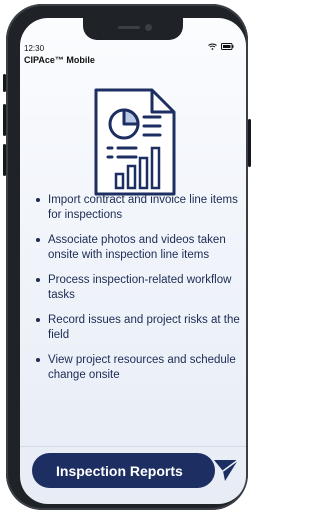  I want to click on mute-switch, so click(4, 83).